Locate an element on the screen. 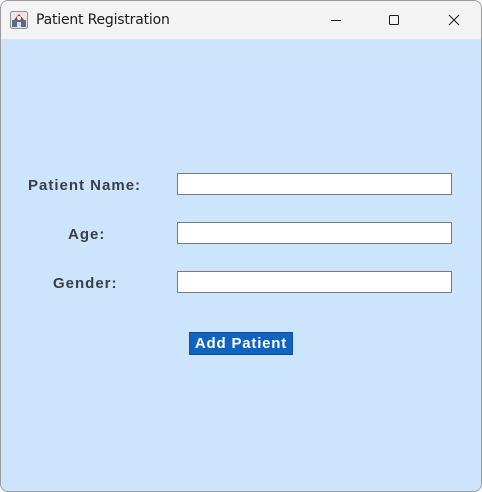  java-app-icon is located at coordinates (19, 20).